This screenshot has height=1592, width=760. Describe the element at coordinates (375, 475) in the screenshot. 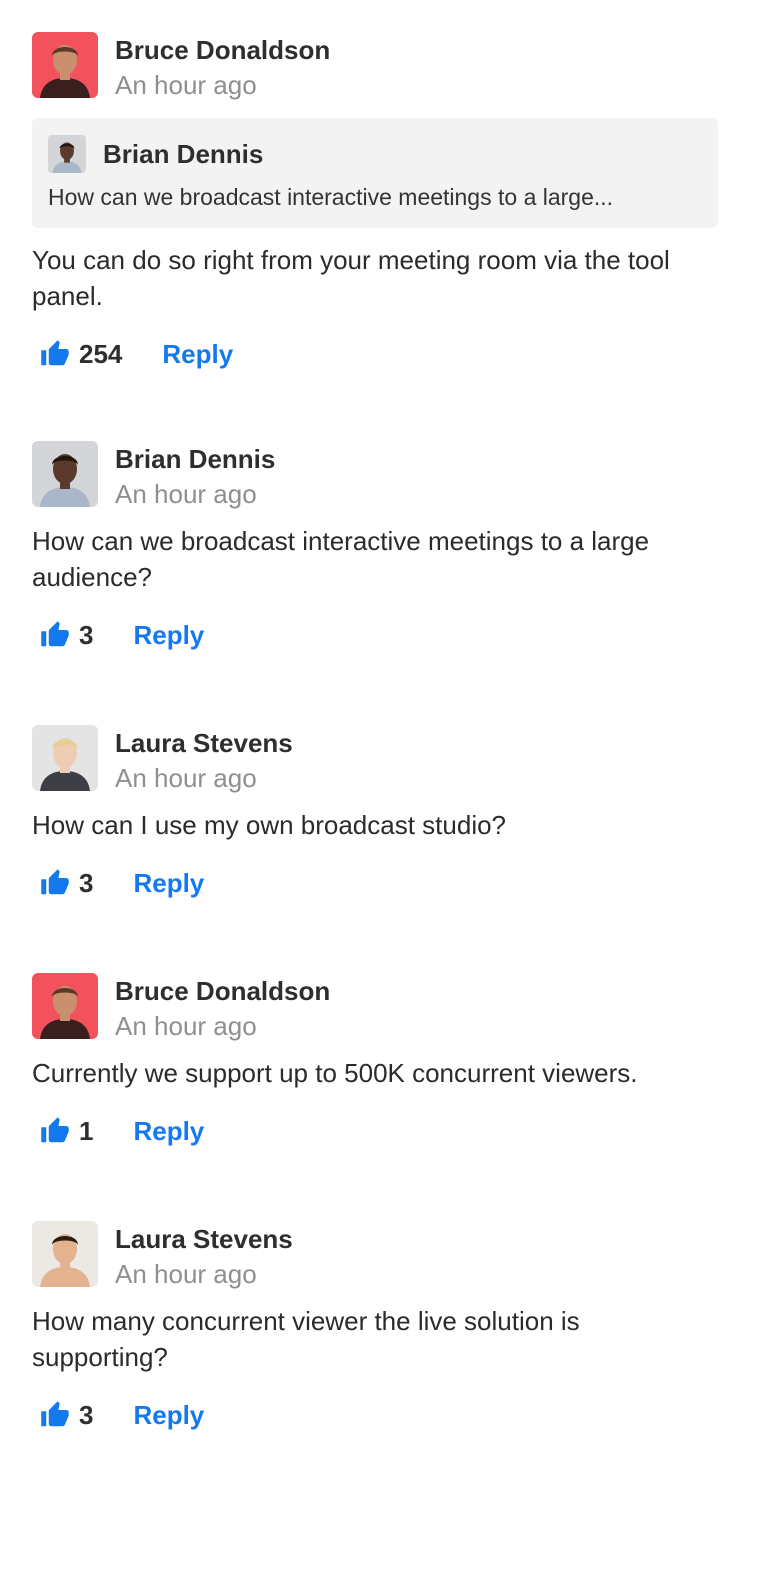

I see `comment-header: Brian Dennis An hour ago` at that location.